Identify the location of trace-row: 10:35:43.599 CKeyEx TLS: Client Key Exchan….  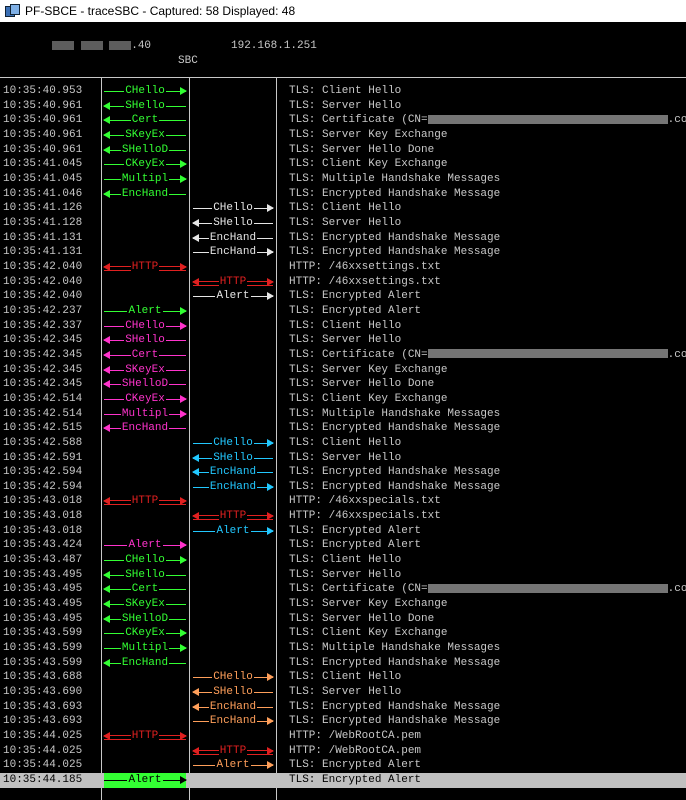
(343, 633).